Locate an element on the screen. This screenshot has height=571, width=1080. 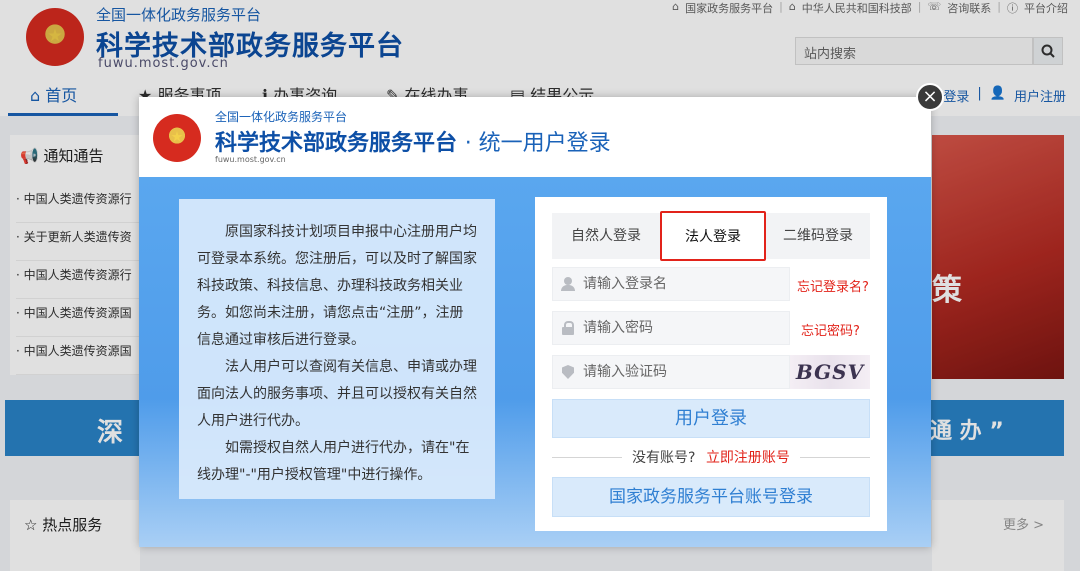
info-paragraph: 如需授权自然人用户进行代办，请在"在线办理"-"用户授权管理"中进行操作。 is located at coordinates (333, 461).